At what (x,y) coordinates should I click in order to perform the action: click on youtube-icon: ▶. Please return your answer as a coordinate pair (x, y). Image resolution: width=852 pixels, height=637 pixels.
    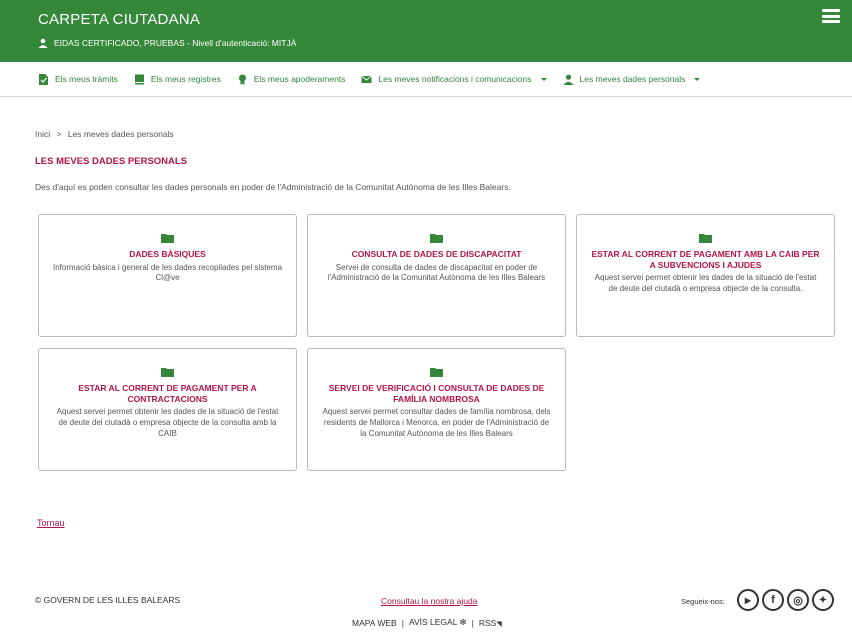
    Looking at the image, I should click on (748, 600).